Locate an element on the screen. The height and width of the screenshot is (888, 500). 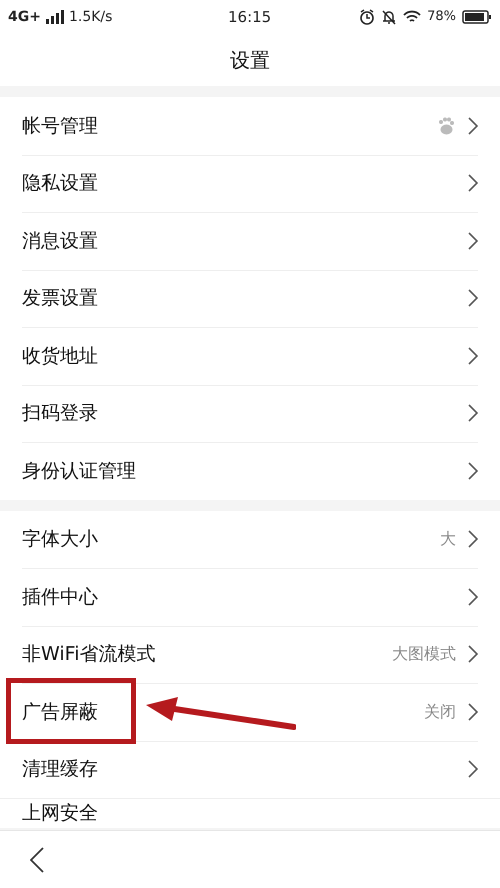
row-label: 非WiFi省流模式 is located at coordinates (89, 654).